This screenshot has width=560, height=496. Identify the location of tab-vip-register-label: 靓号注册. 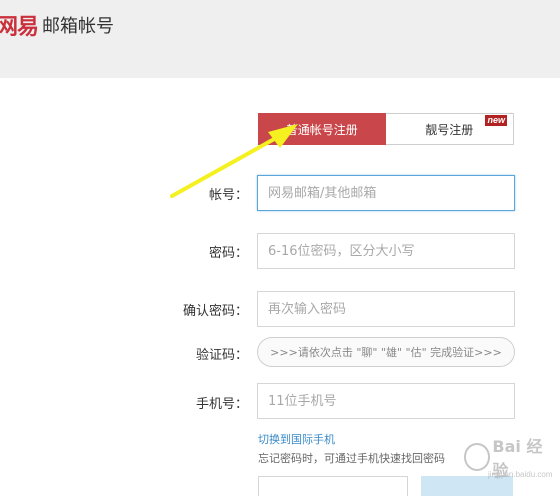
(449, 129).